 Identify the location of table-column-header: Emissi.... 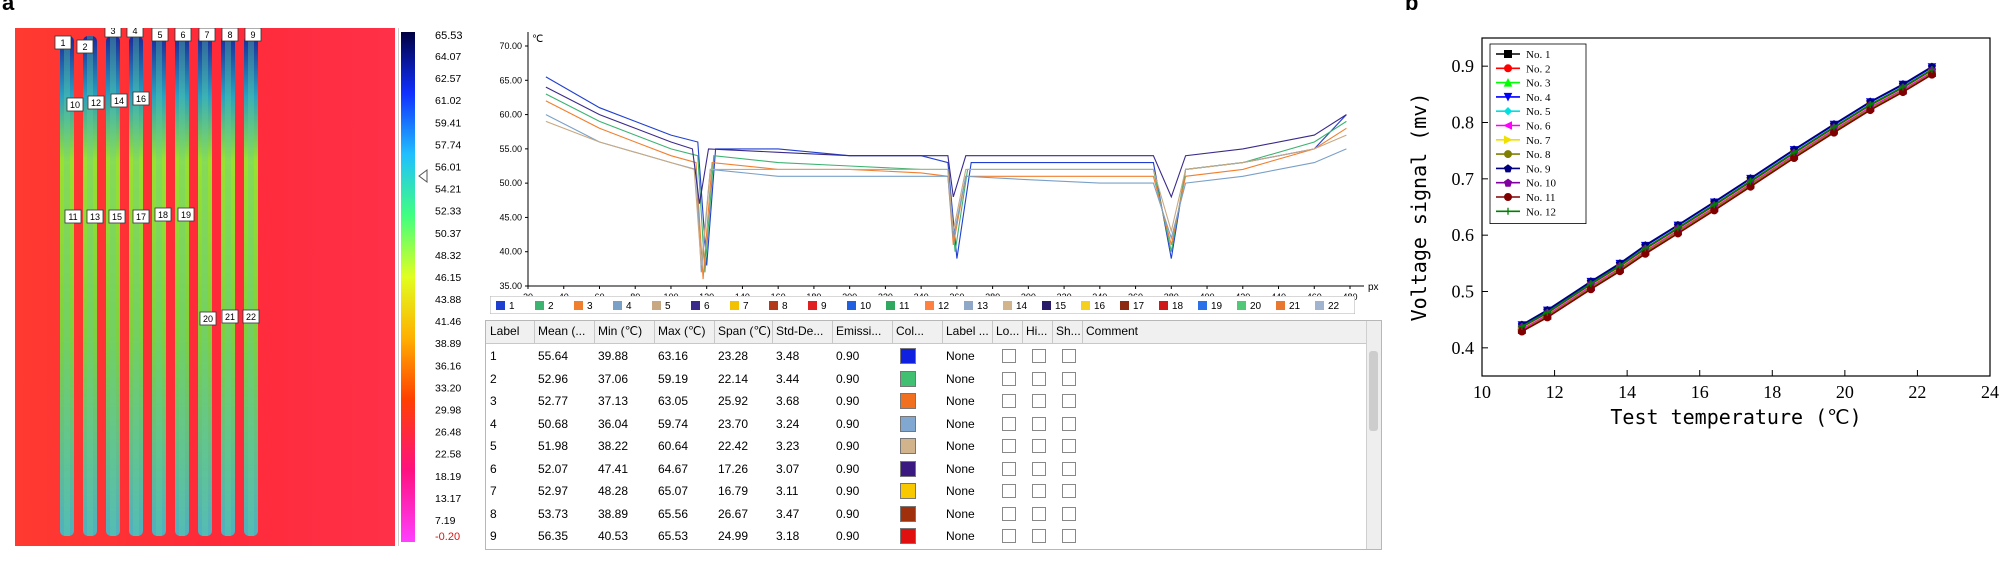
(858, 331).